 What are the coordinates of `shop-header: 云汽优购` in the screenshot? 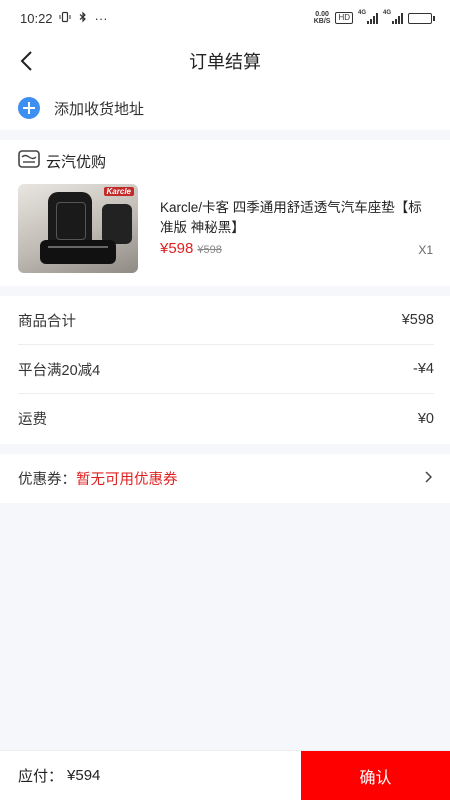 It's located at (62, 161).